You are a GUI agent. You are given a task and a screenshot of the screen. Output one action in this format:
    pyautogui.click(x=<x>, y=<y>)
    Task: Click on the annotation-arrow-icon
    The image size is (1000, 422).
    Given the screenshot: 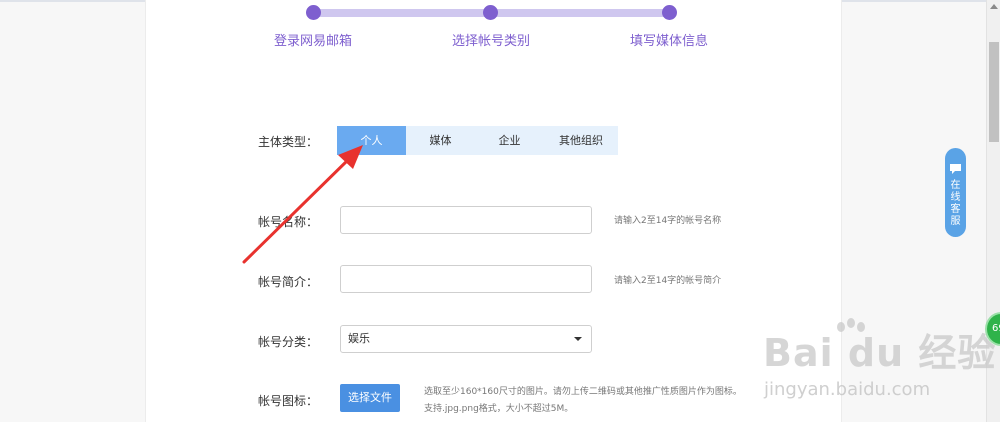 What is the action you would take?
    pyautogui.click(x=302, y=204)
    